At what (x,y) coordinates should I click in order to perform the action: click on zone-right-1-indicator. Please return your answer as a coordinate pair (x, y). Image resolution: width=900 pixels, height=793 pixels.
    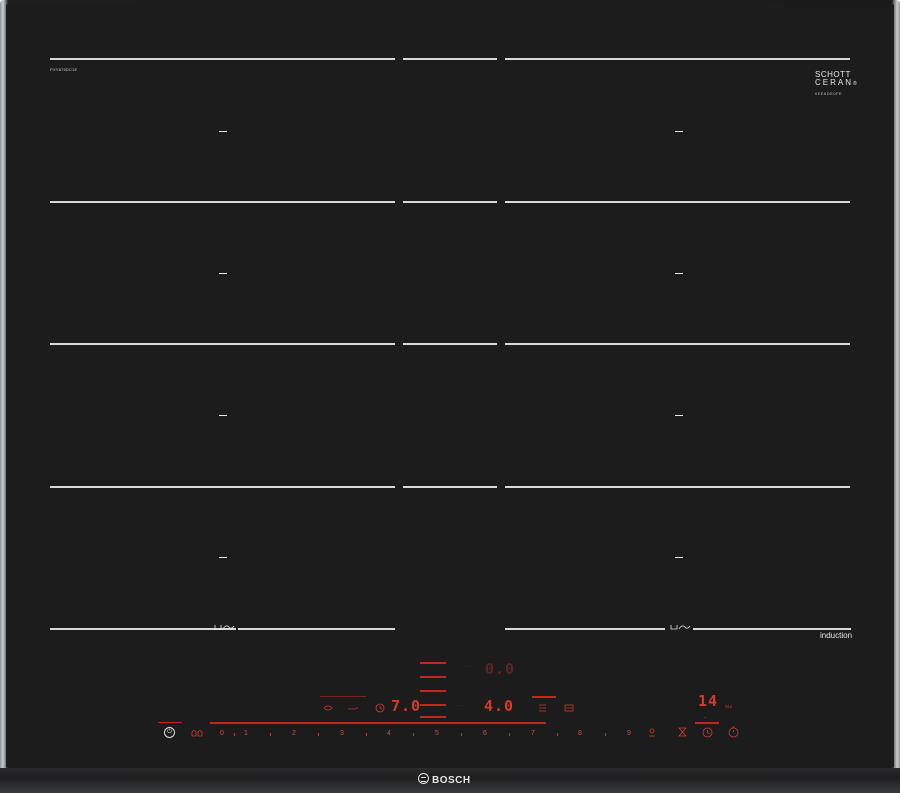
    Looking at the image, I should click on (679, 131).